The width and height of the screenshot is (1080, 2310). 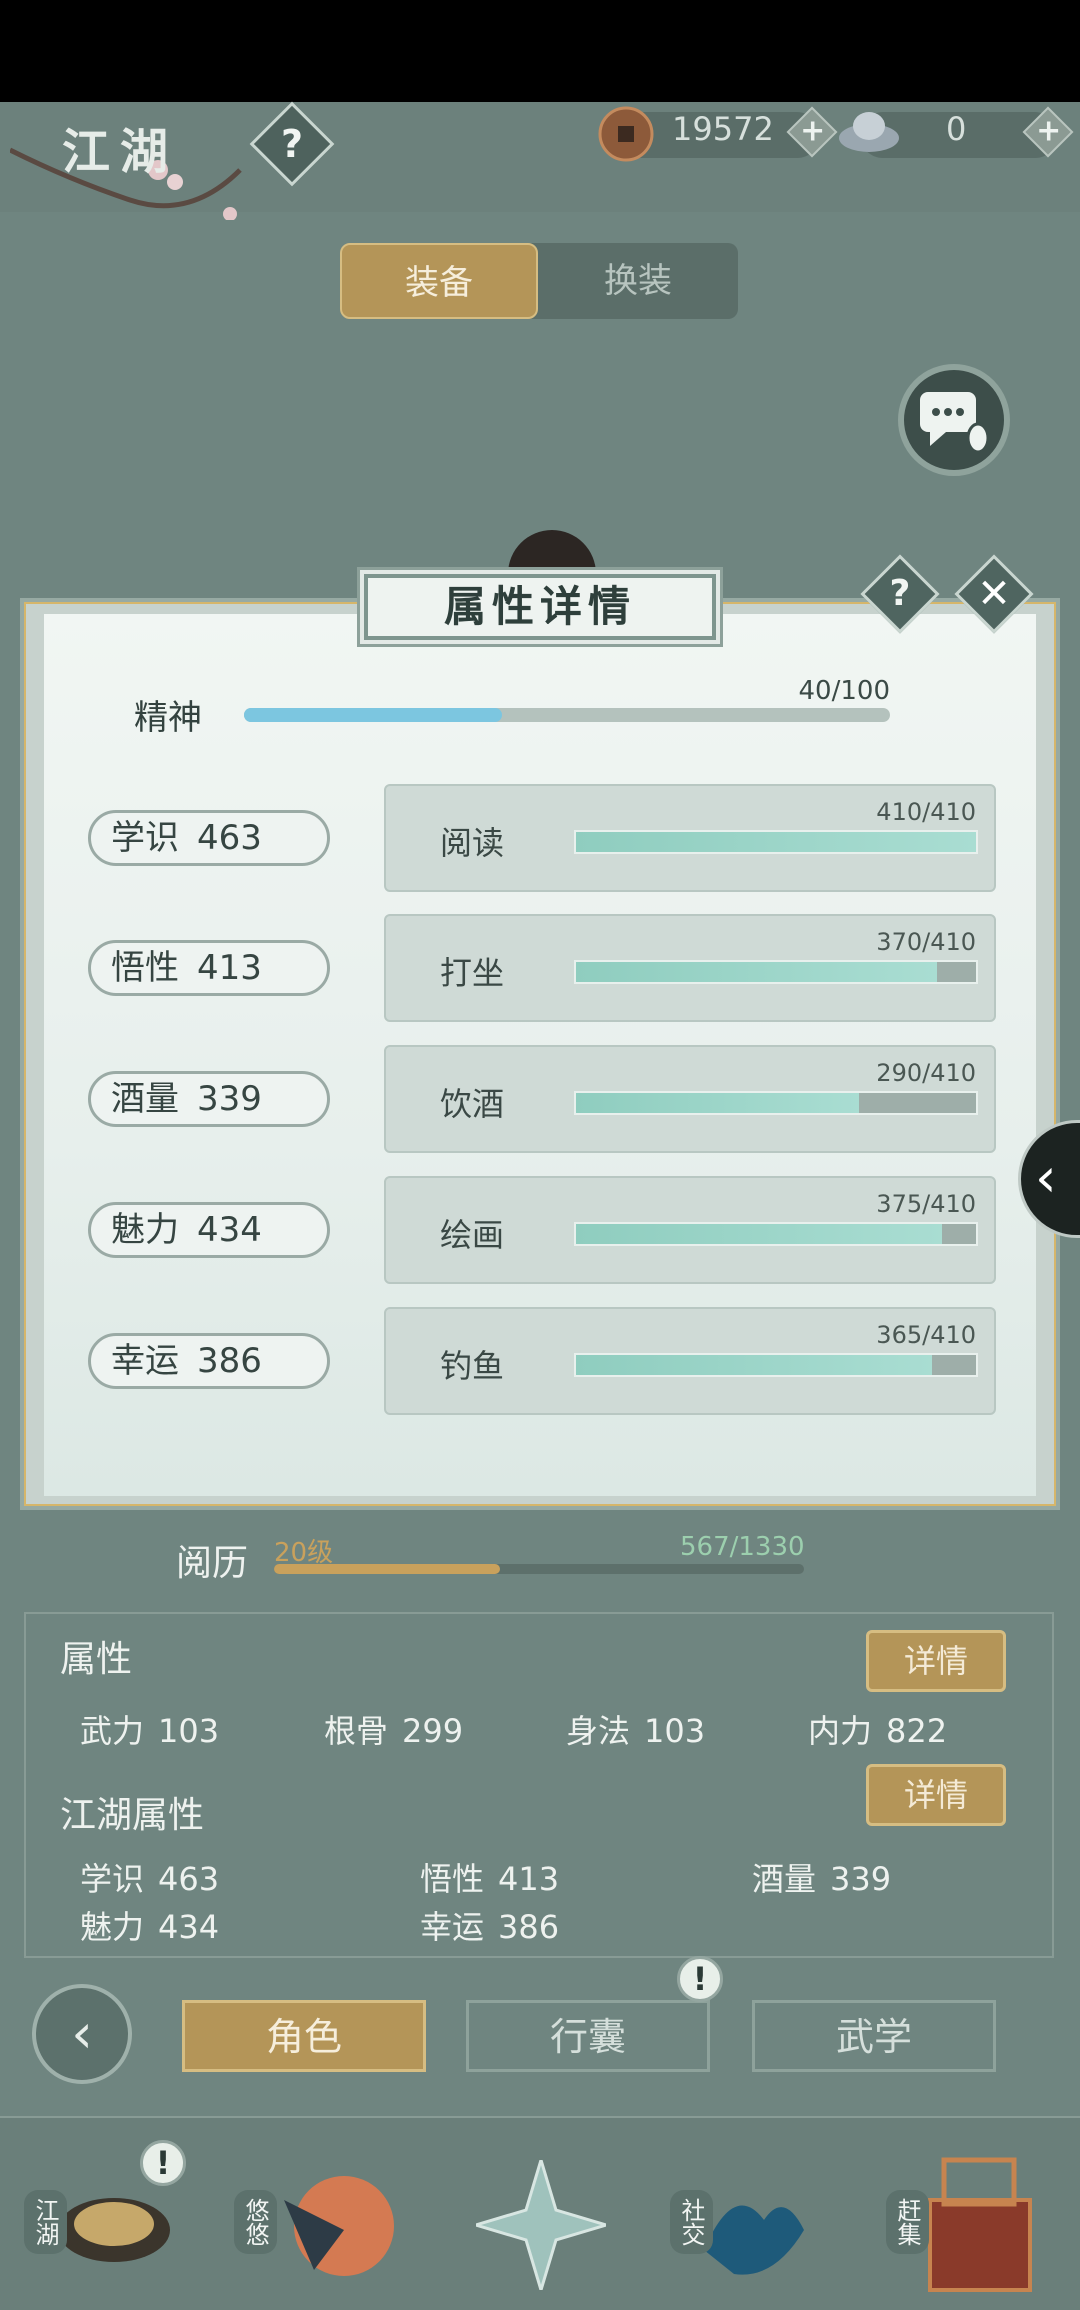 I want to click on swallow-moon-icon, so click(x=339, y=2226).